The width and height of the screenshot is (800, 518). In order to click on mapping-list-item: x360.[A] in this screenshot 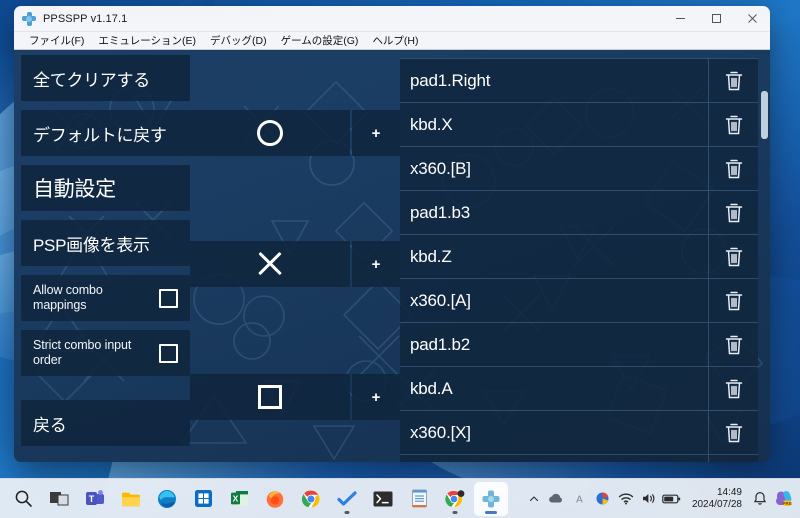, I will do `click(579, 300)`.